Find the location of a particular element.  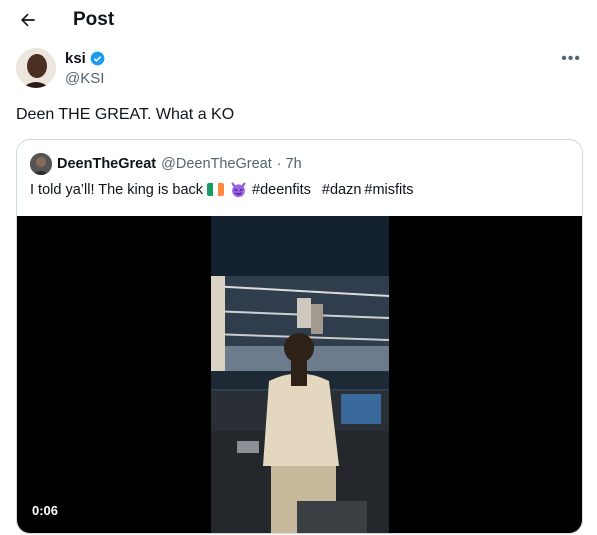

quote-author-avatar is located at coordinates (41, 164).